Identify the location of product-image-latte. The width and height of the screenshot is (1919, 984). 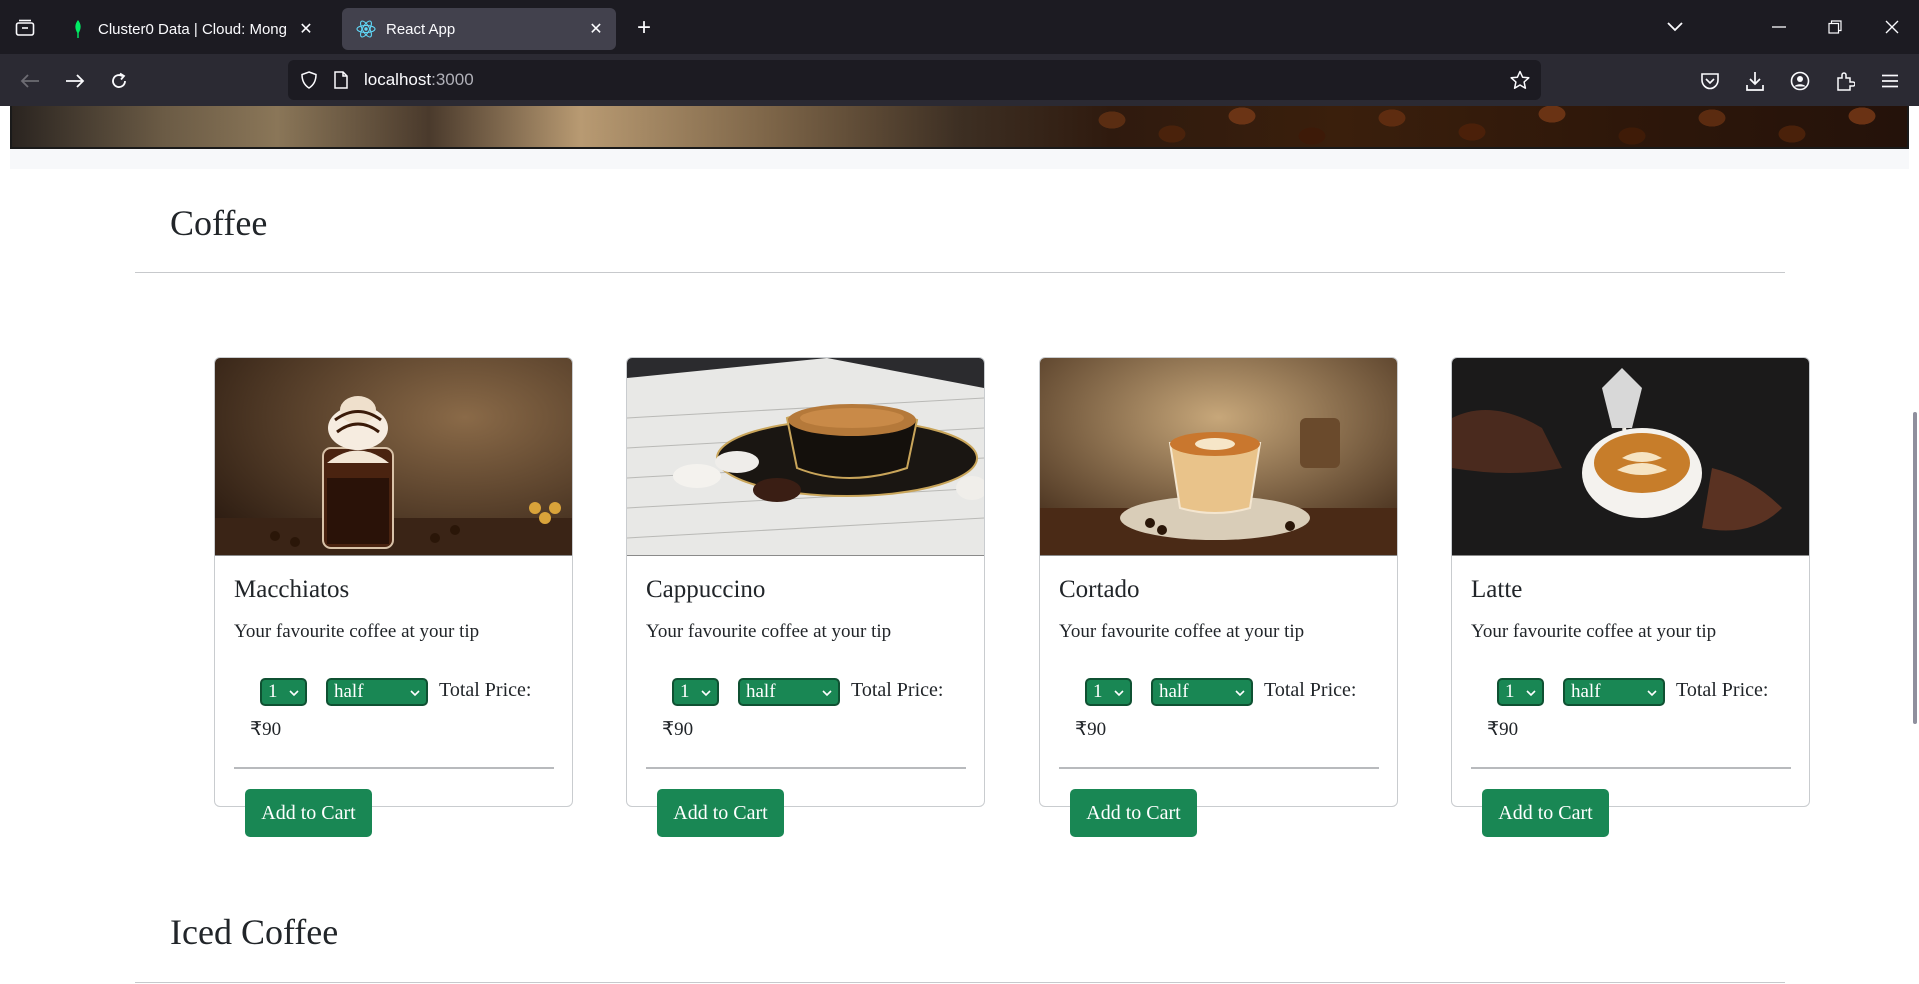
(1630, 457).